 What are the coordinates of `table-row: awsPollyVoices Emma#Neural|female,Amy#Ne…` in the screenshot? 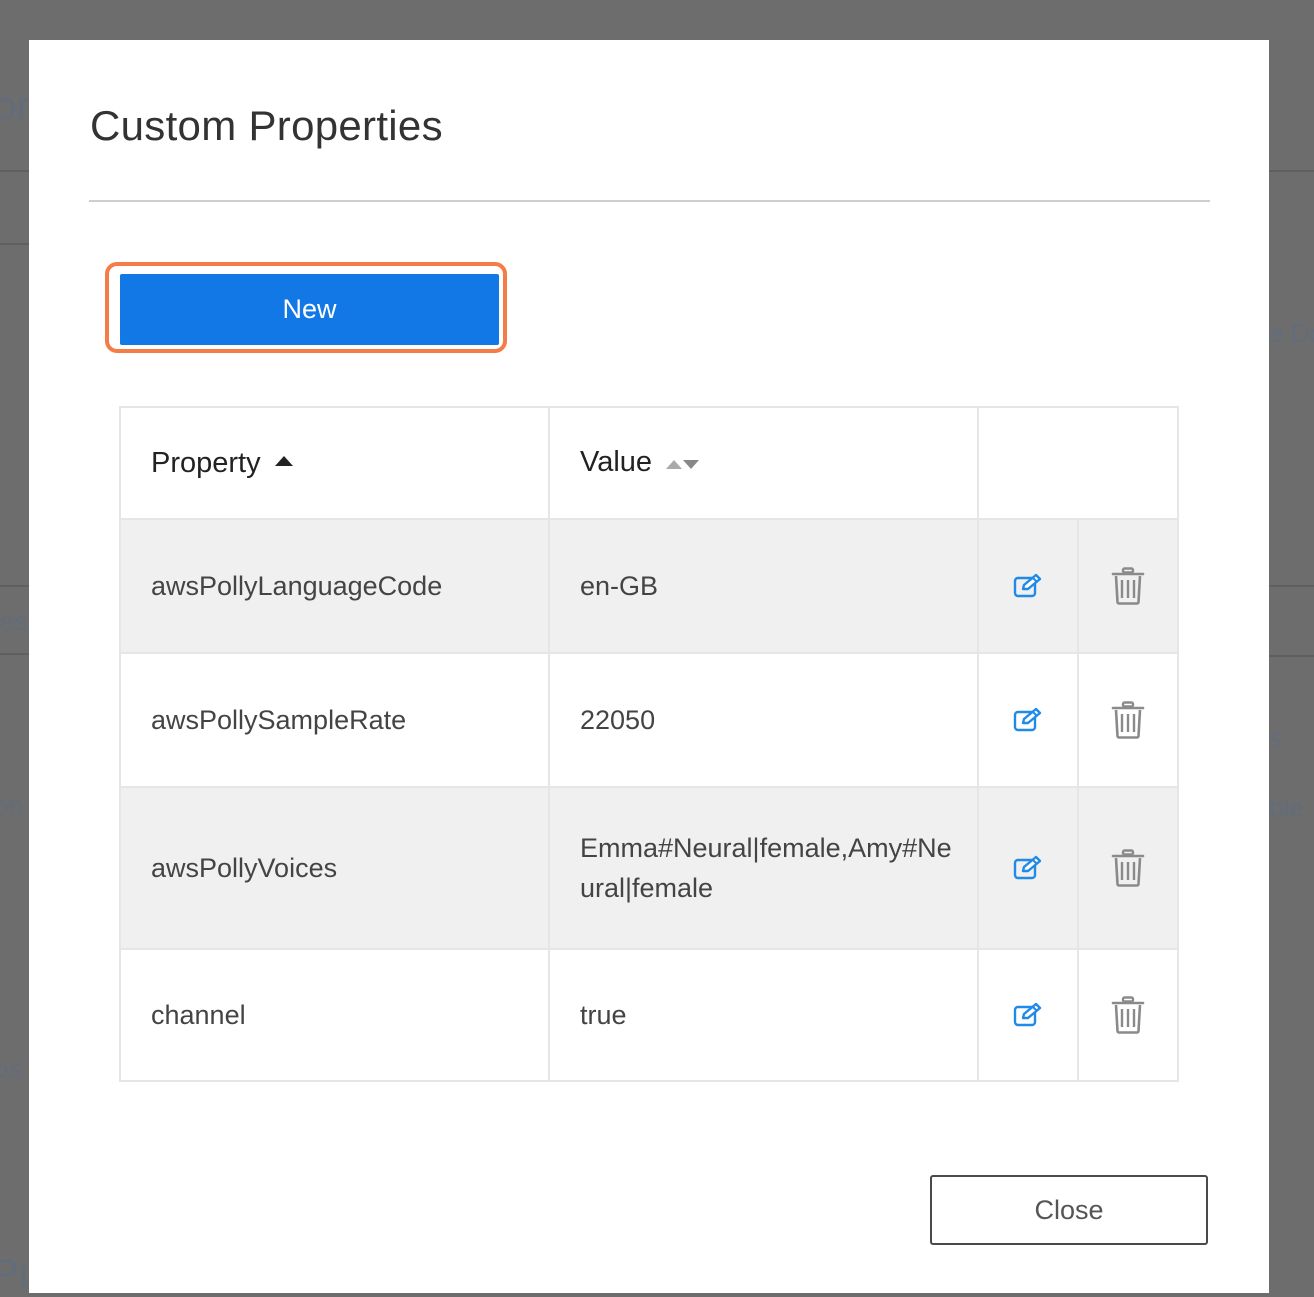 It's located at (649, 868).